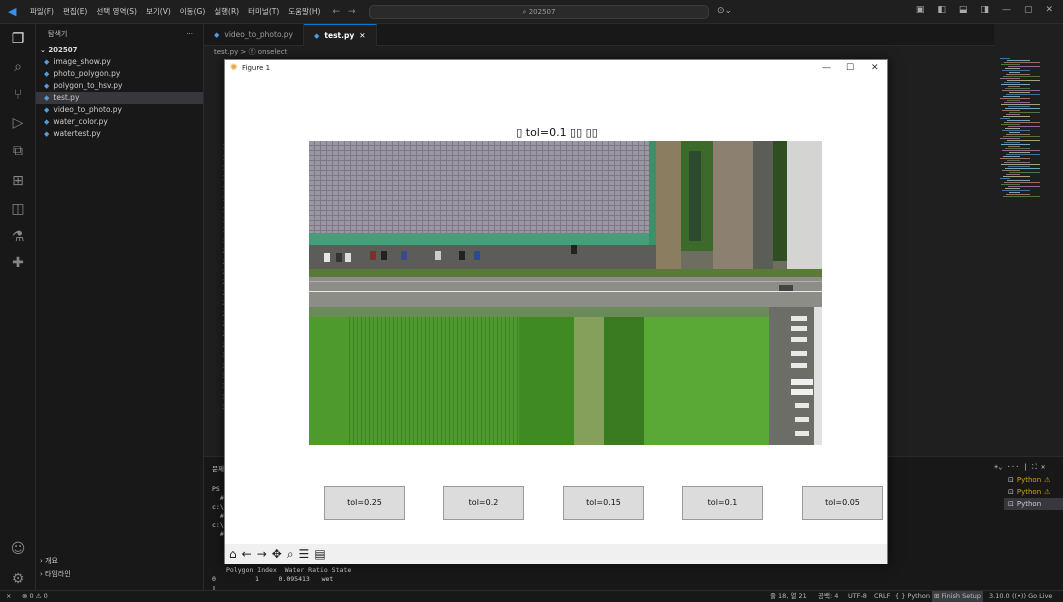 The image size is (1063, 602). I want to click on toggle-sidebar-icon: ◧, so click(941, 10).